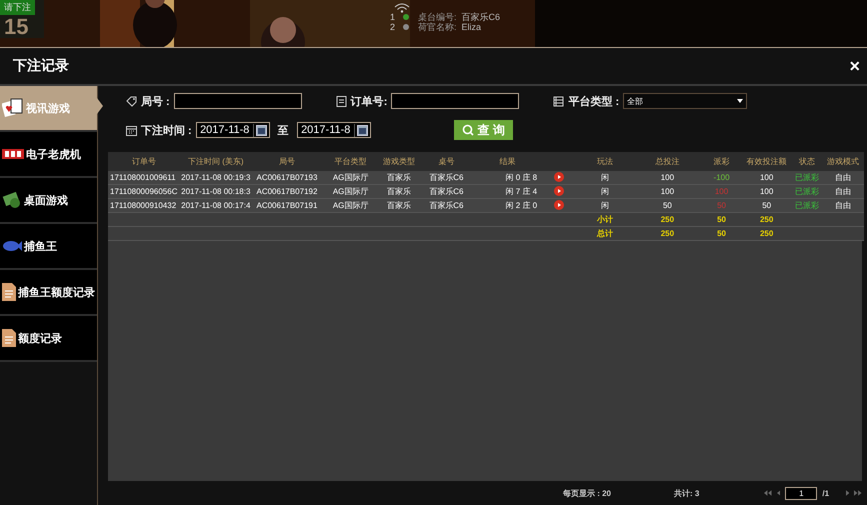 This screenshot has height=505, width=867. Describe the element at coordinates (143, 177) in the screenshot. I see `table-cell: 171108001009611` at that location.